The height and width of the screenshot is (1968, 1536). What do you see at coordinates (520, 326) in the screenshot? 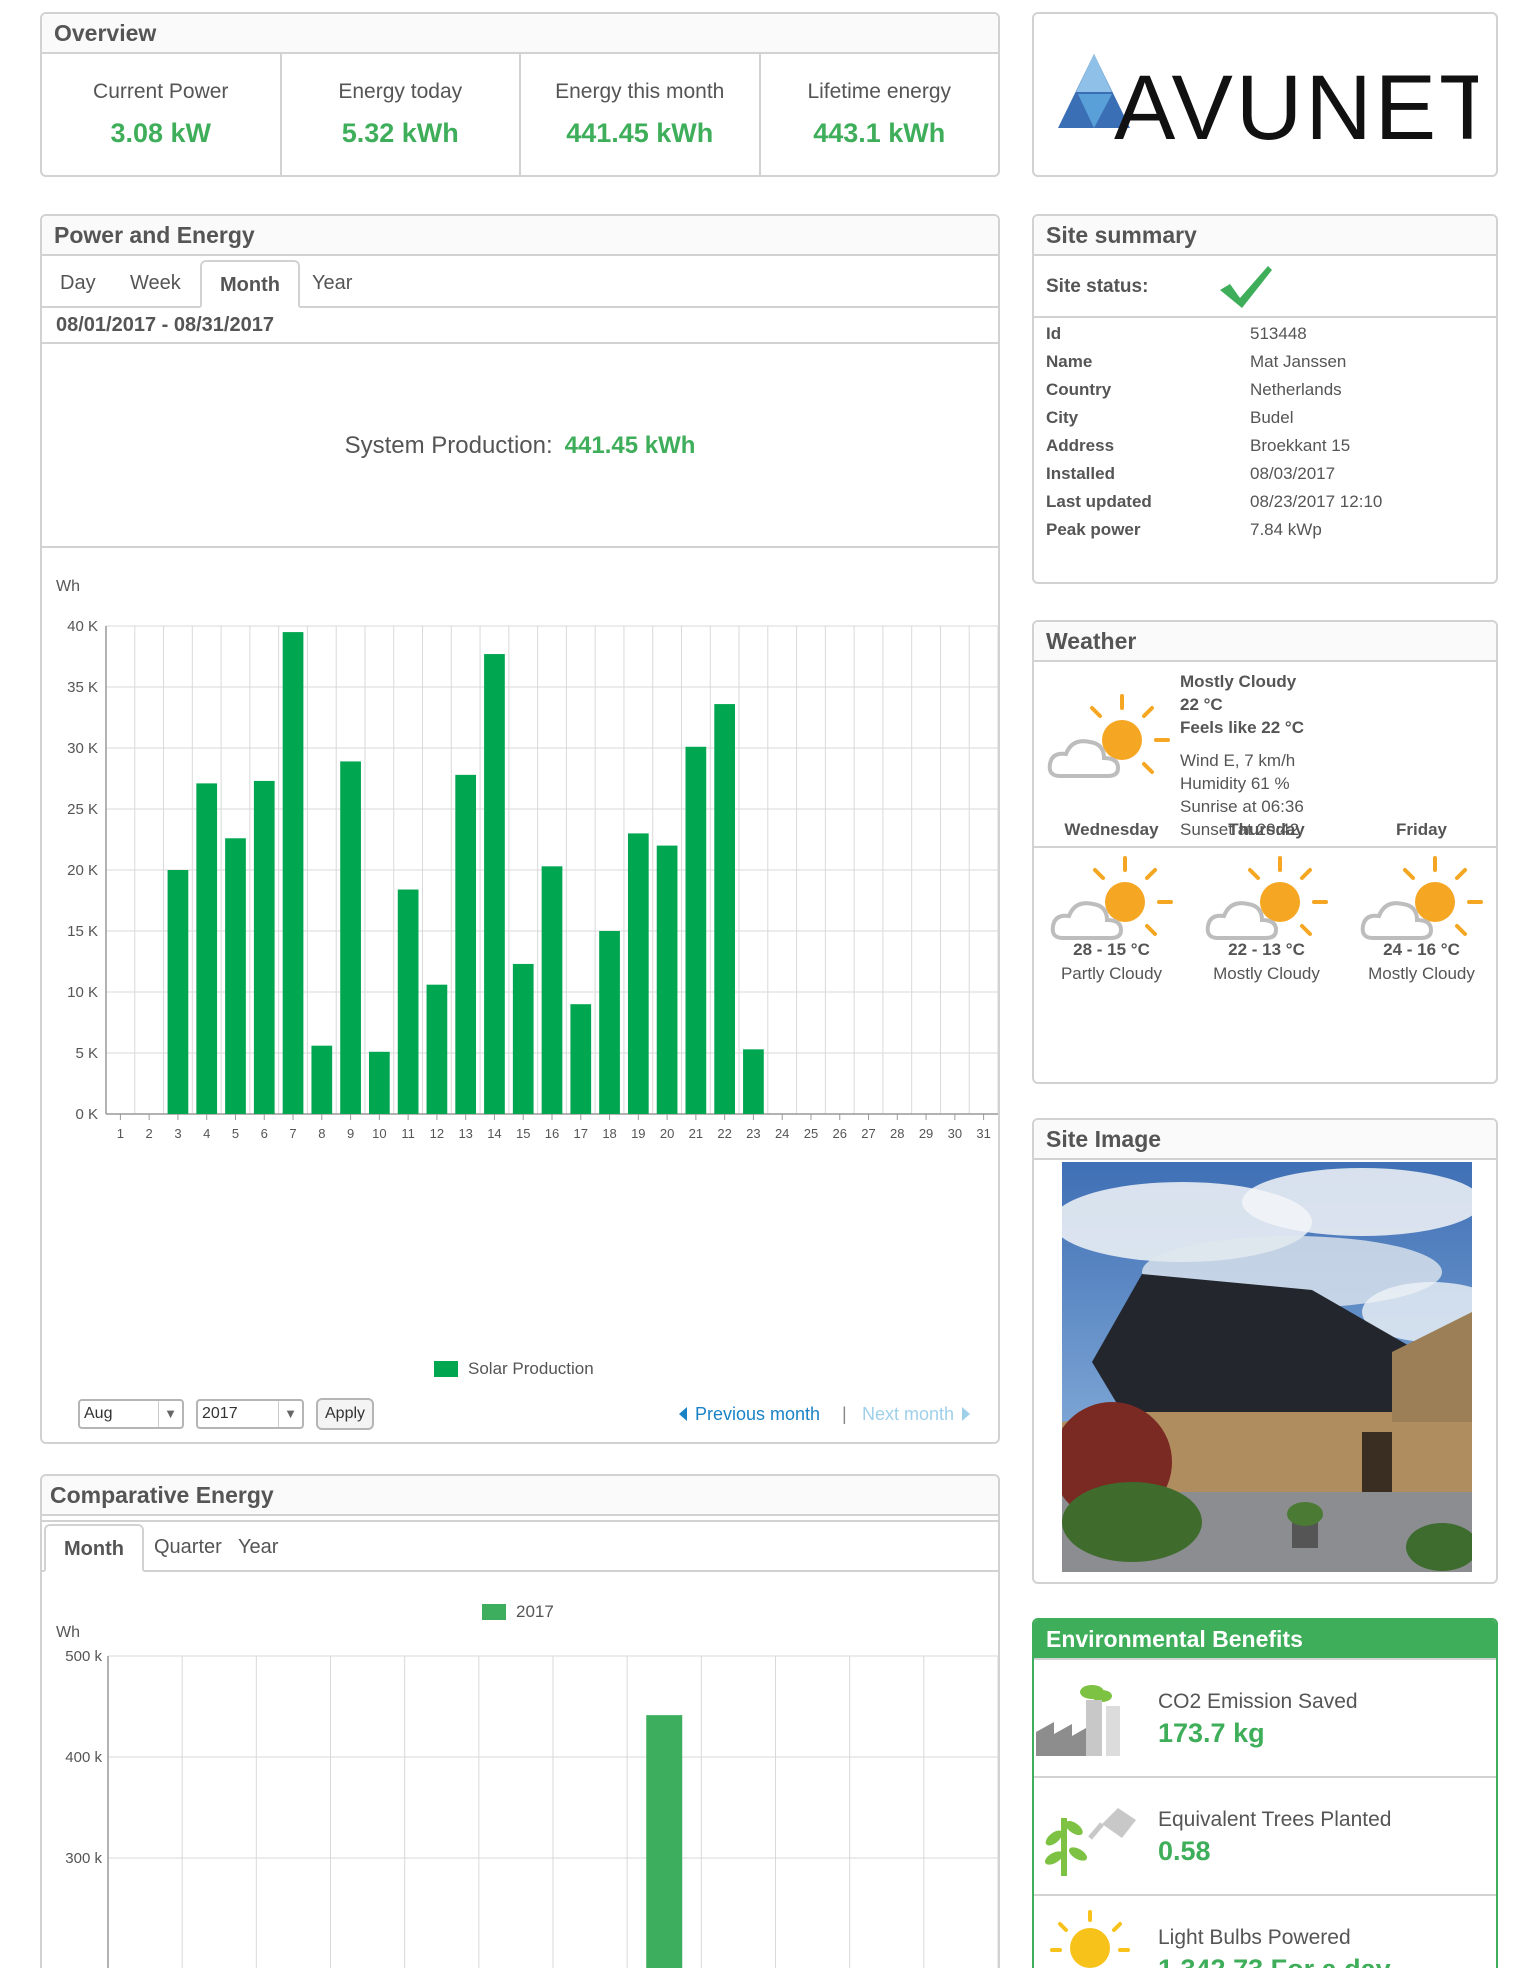
I see `date-range: 08/01/2017 - 08/31/2017` at bounding box center [520, 326].